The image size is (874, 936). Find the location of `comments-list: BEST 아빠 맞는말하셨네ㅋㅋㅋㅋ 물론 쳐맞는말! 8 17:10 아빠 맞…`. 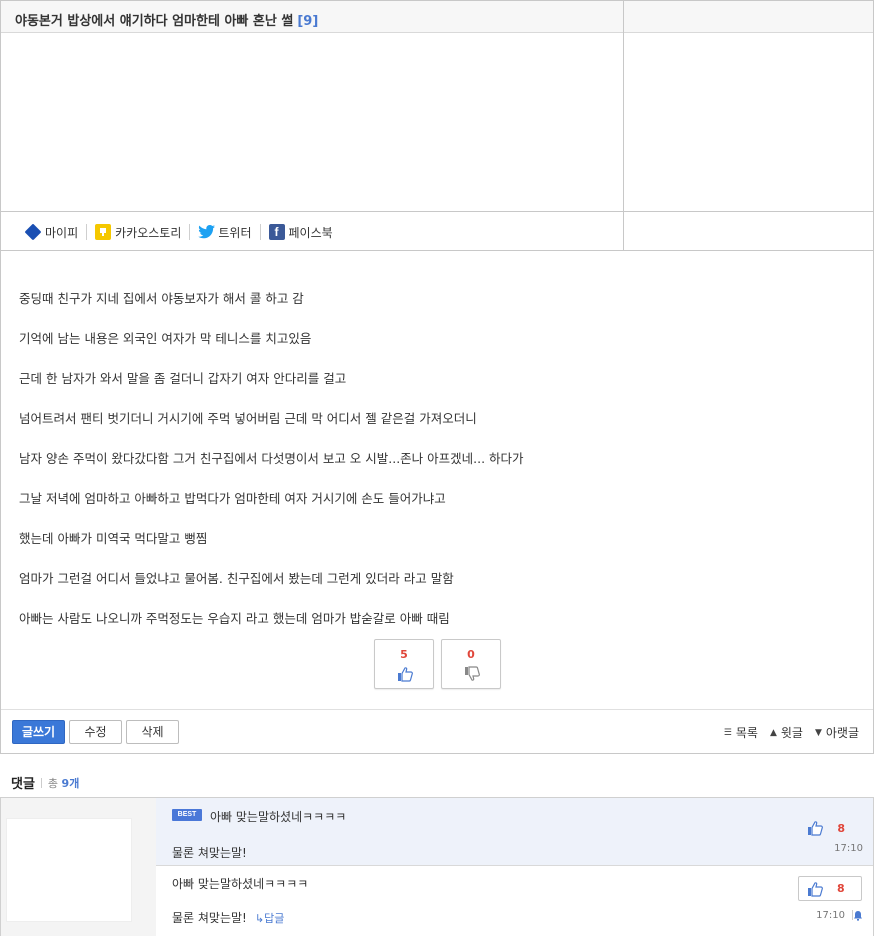

comments-list: BEST 아빠 맞는말하셨네ㅋㅋㅋㅋ 물론 쳐맞는말! 8 17:10 아빠 맞… is located at coordinates (437, 866).